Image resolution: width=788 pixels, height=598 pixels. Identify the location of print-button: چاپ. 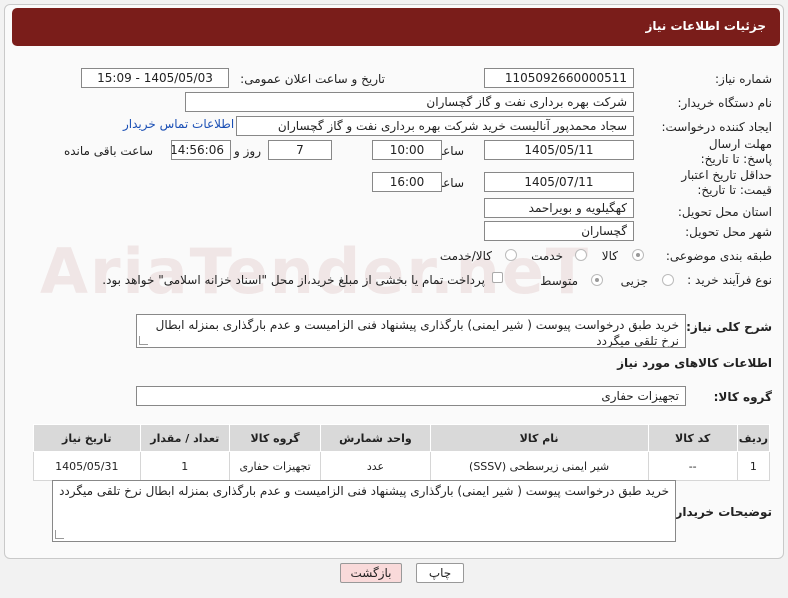
(440, 573).